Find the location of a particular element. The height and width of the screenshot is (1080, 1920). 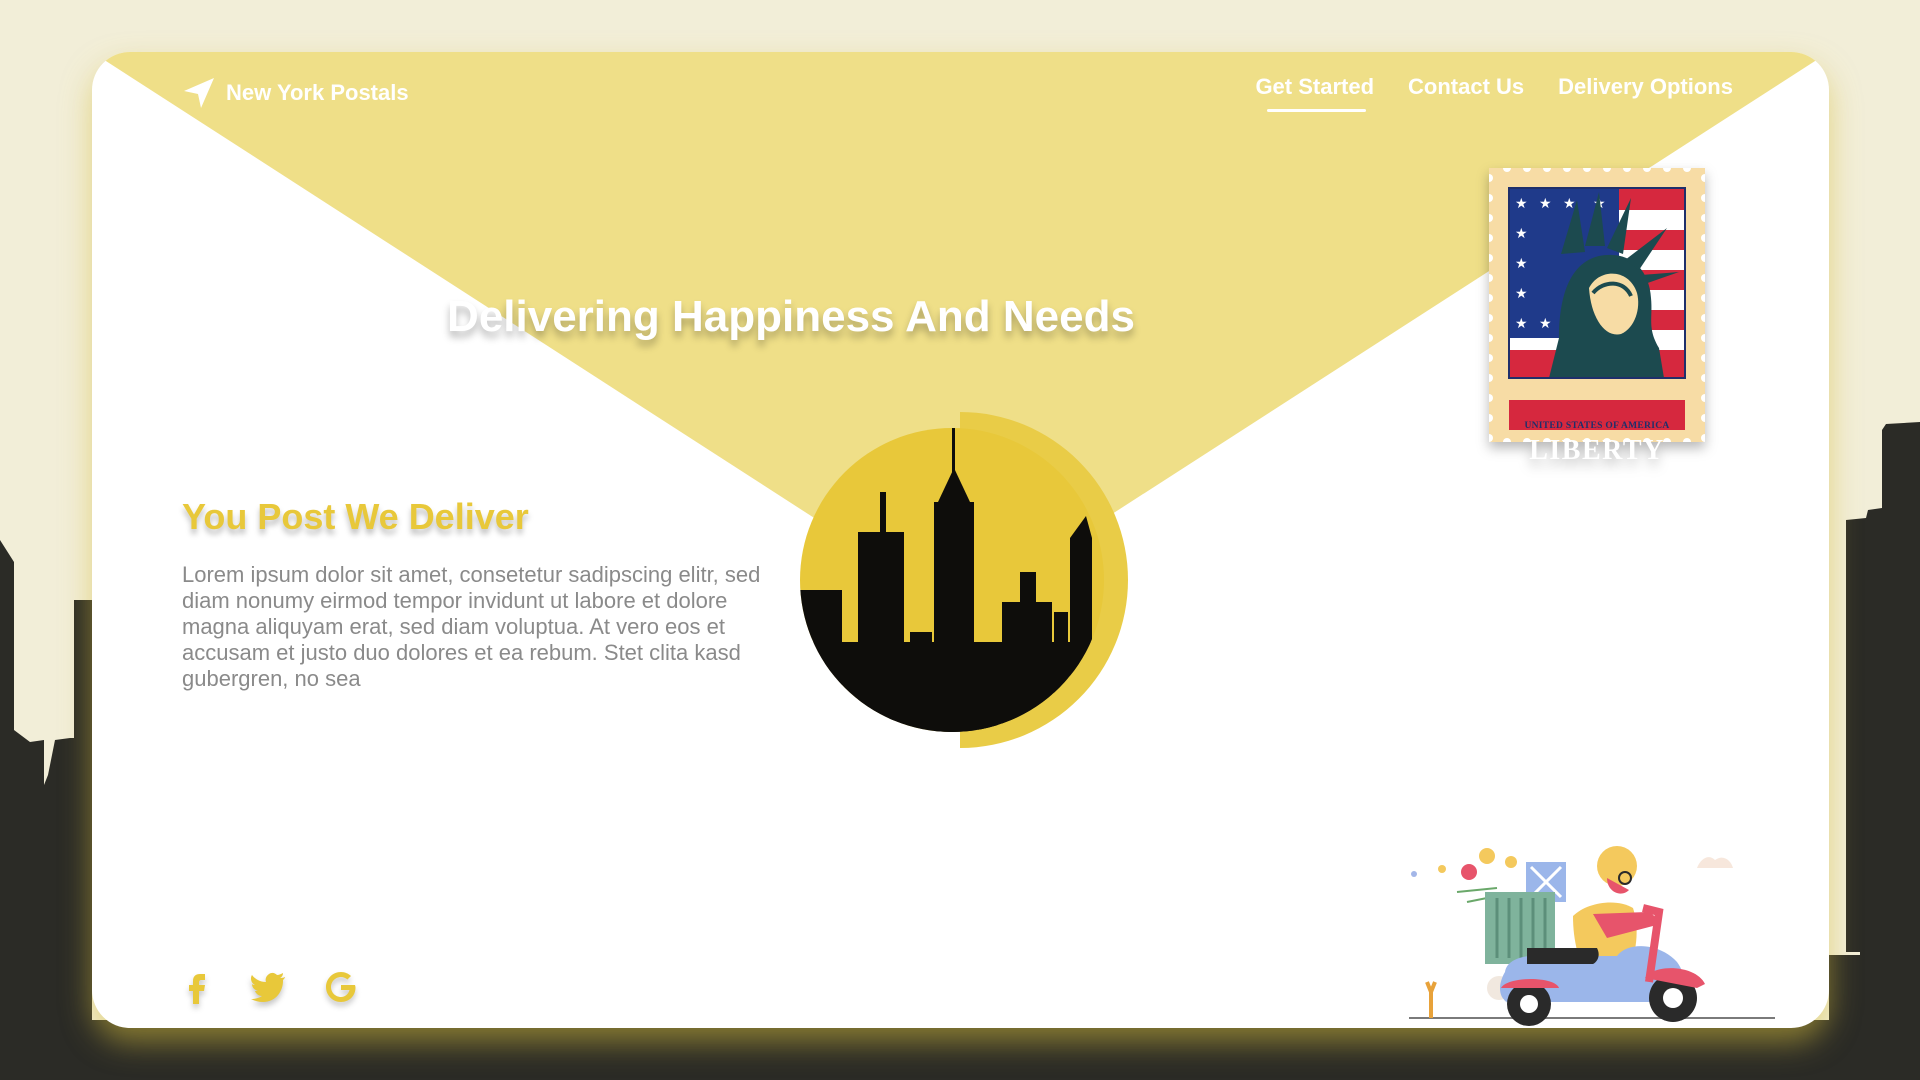

brand-logo: New York Postals is located at coordinates (295, 93).